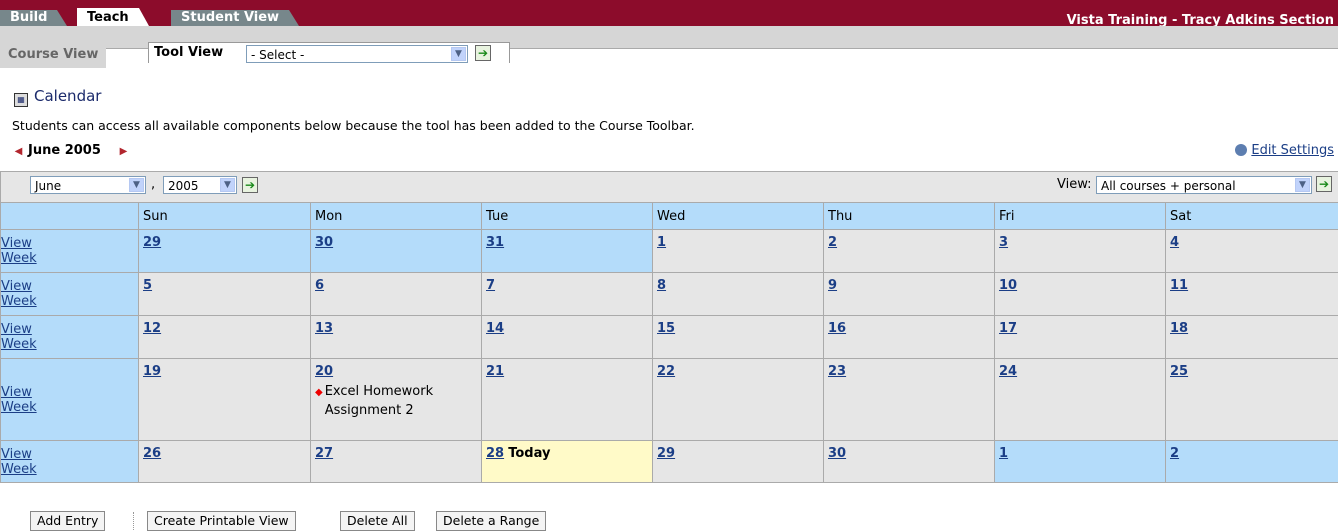 The width and height of the screenshot is (1338, 531). Describe the element at coordinates (832, 285) in the screenshot. I see `day-number-link: 9` at that location.